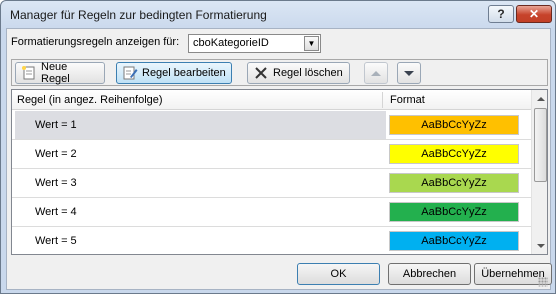  I want to click on ok-button: OK, so click(338, 274).